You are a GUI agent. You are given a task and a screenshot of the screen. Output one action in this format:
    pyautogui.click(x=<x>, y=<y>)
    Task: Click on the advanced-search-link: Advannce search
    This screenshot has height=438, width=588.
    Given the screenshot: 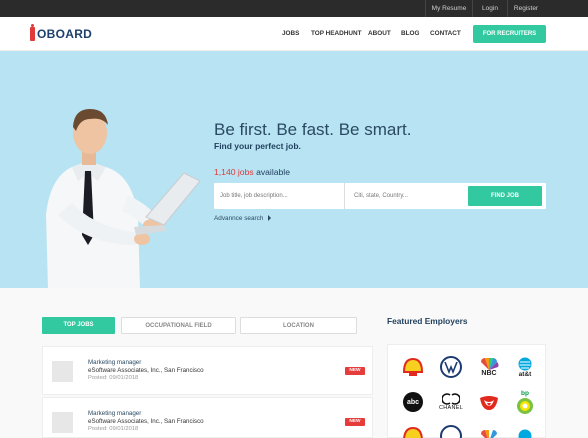 What is the action you would take?
    pyautogui.click(x=243, y=218)
    